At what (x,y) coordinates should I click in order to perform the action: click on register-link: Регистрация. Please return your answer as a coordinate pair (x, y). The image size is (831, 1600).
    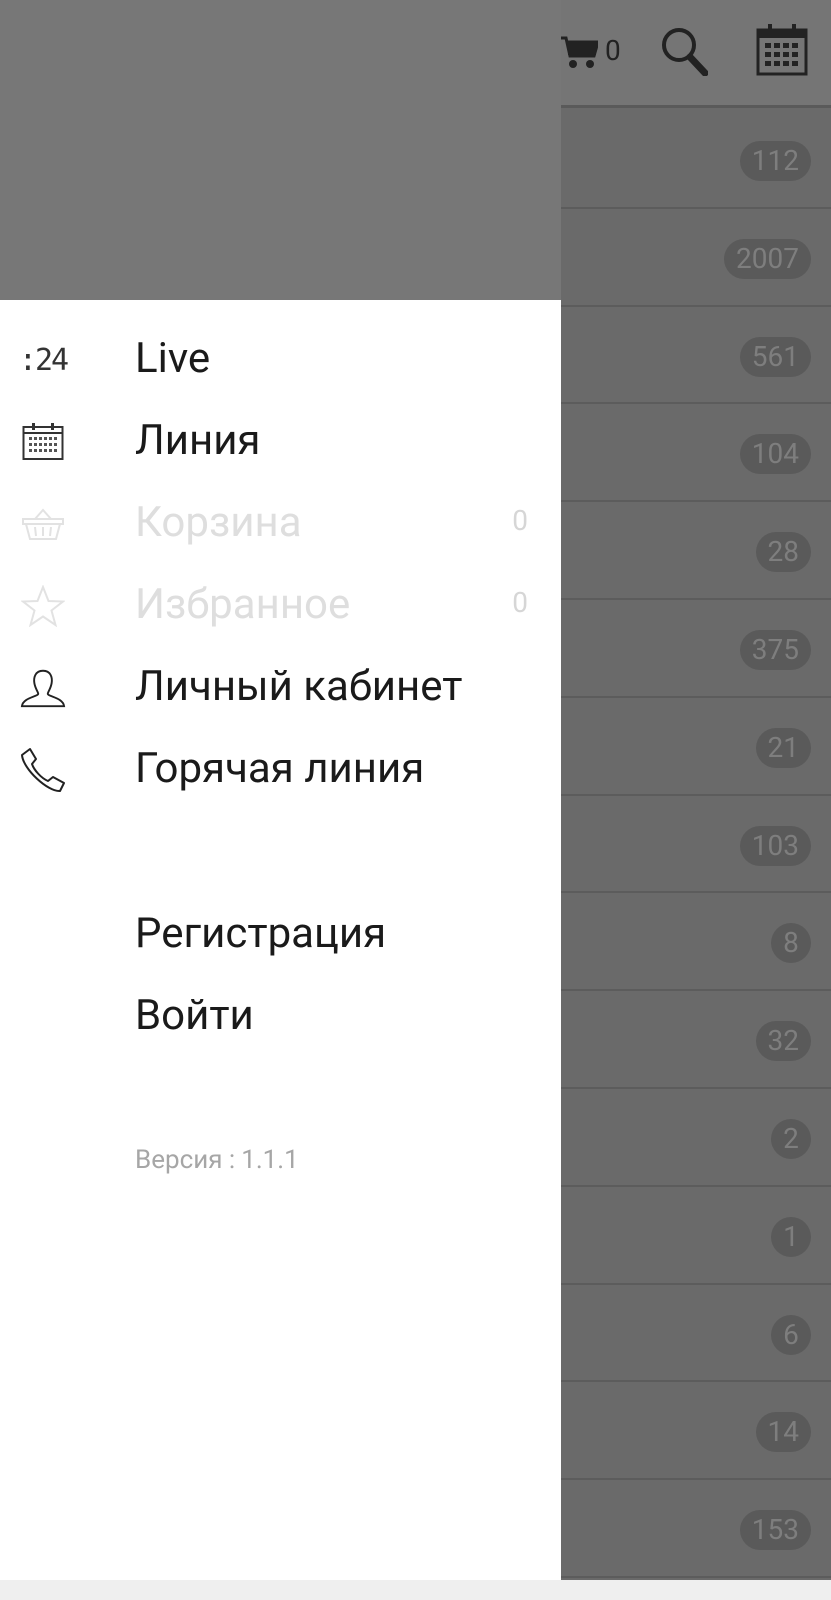
    Looking at the image, I should click on (280, 941).